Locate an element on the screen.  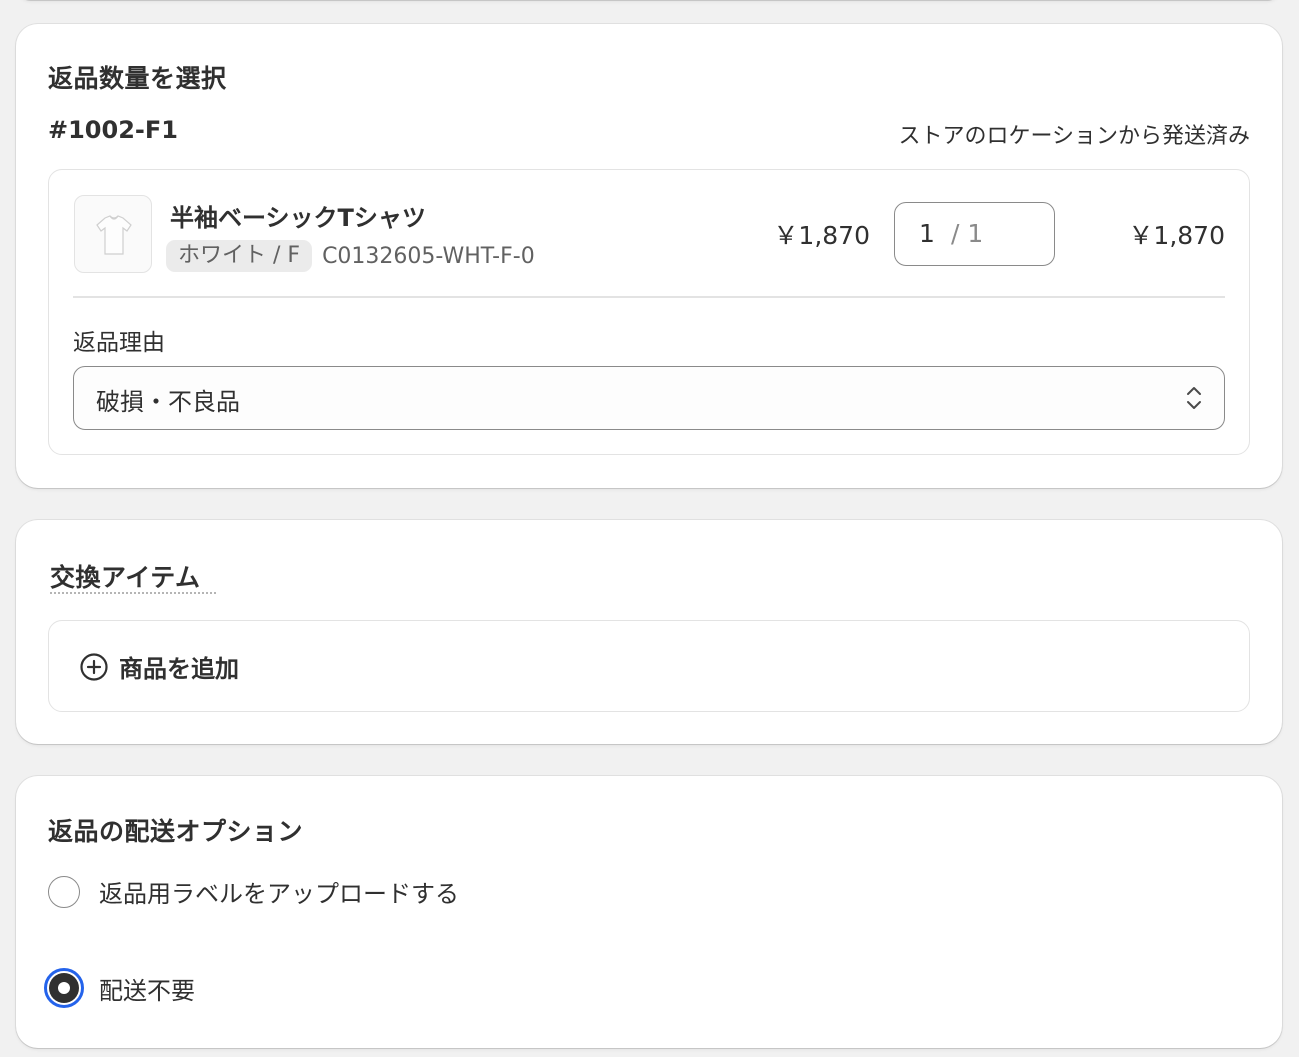
shipping-option-upload-label: 返品用ラベルをアップロードする is located at coordinates (253, 891).